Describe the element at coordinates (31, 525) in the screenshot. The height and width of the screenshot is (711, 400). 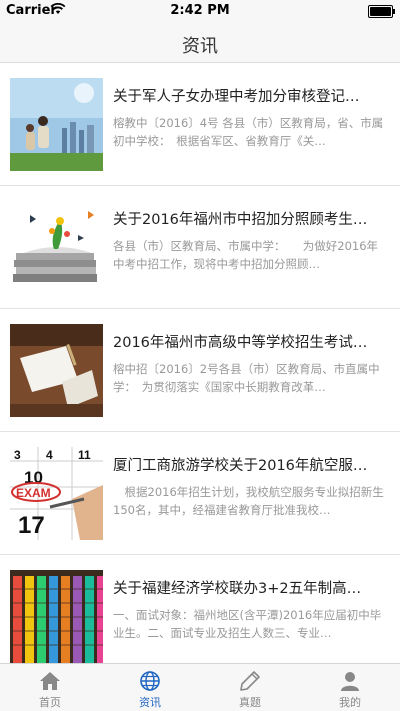
I see `svg-text: 17` at that location.